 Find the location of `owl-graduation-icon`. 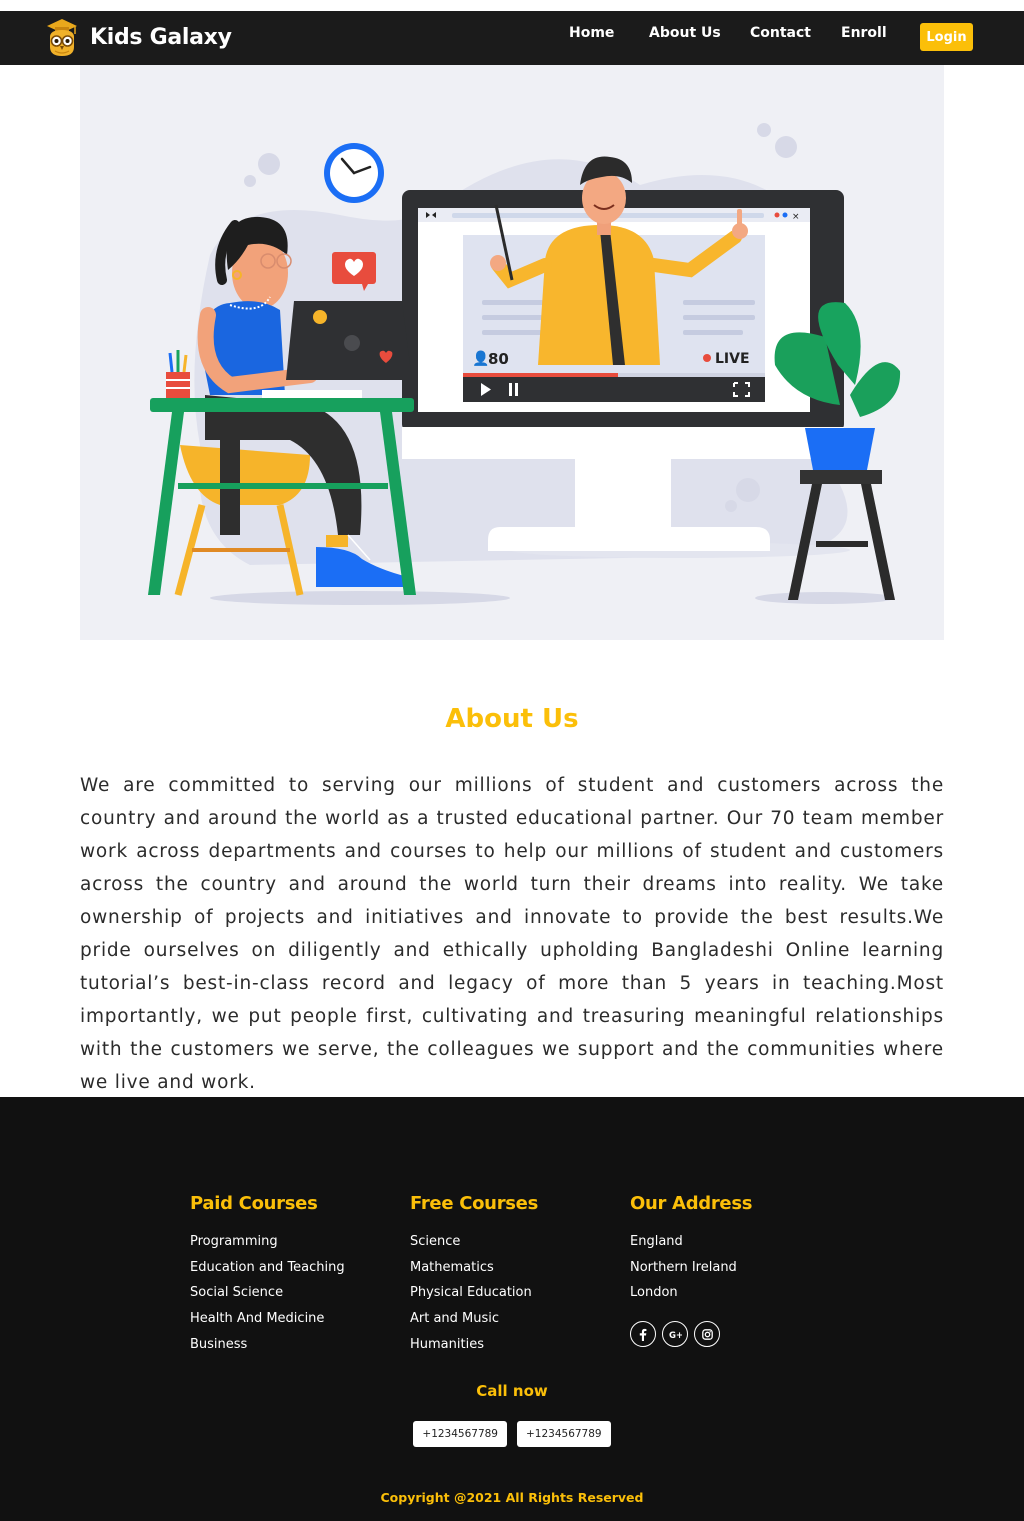

owl-graduation-icon is located at coordinates (62, 37).